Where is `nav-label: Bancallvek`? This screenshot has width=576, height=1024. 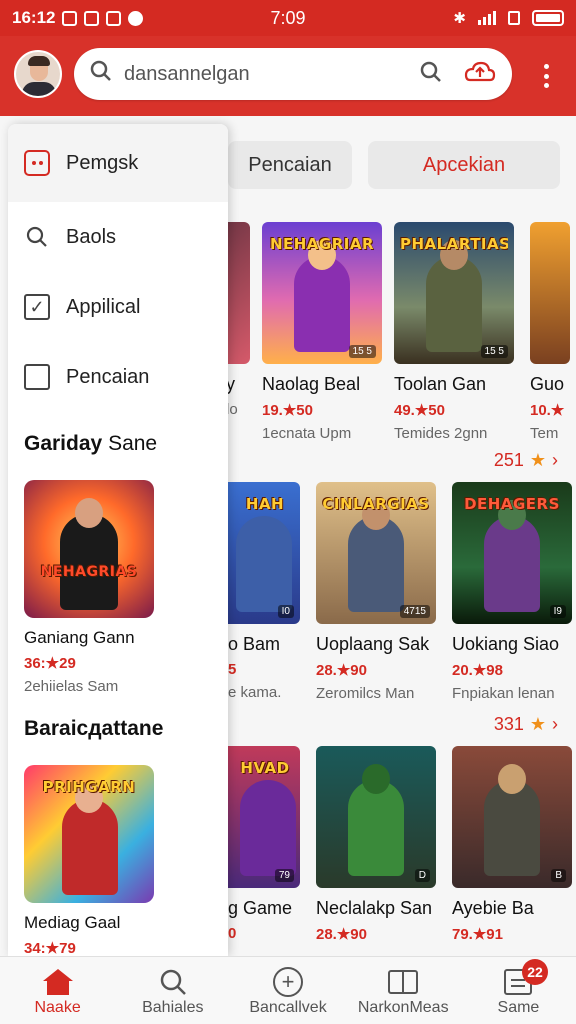 nav-label: Bancallvek is located at coordinates (288, 1007).